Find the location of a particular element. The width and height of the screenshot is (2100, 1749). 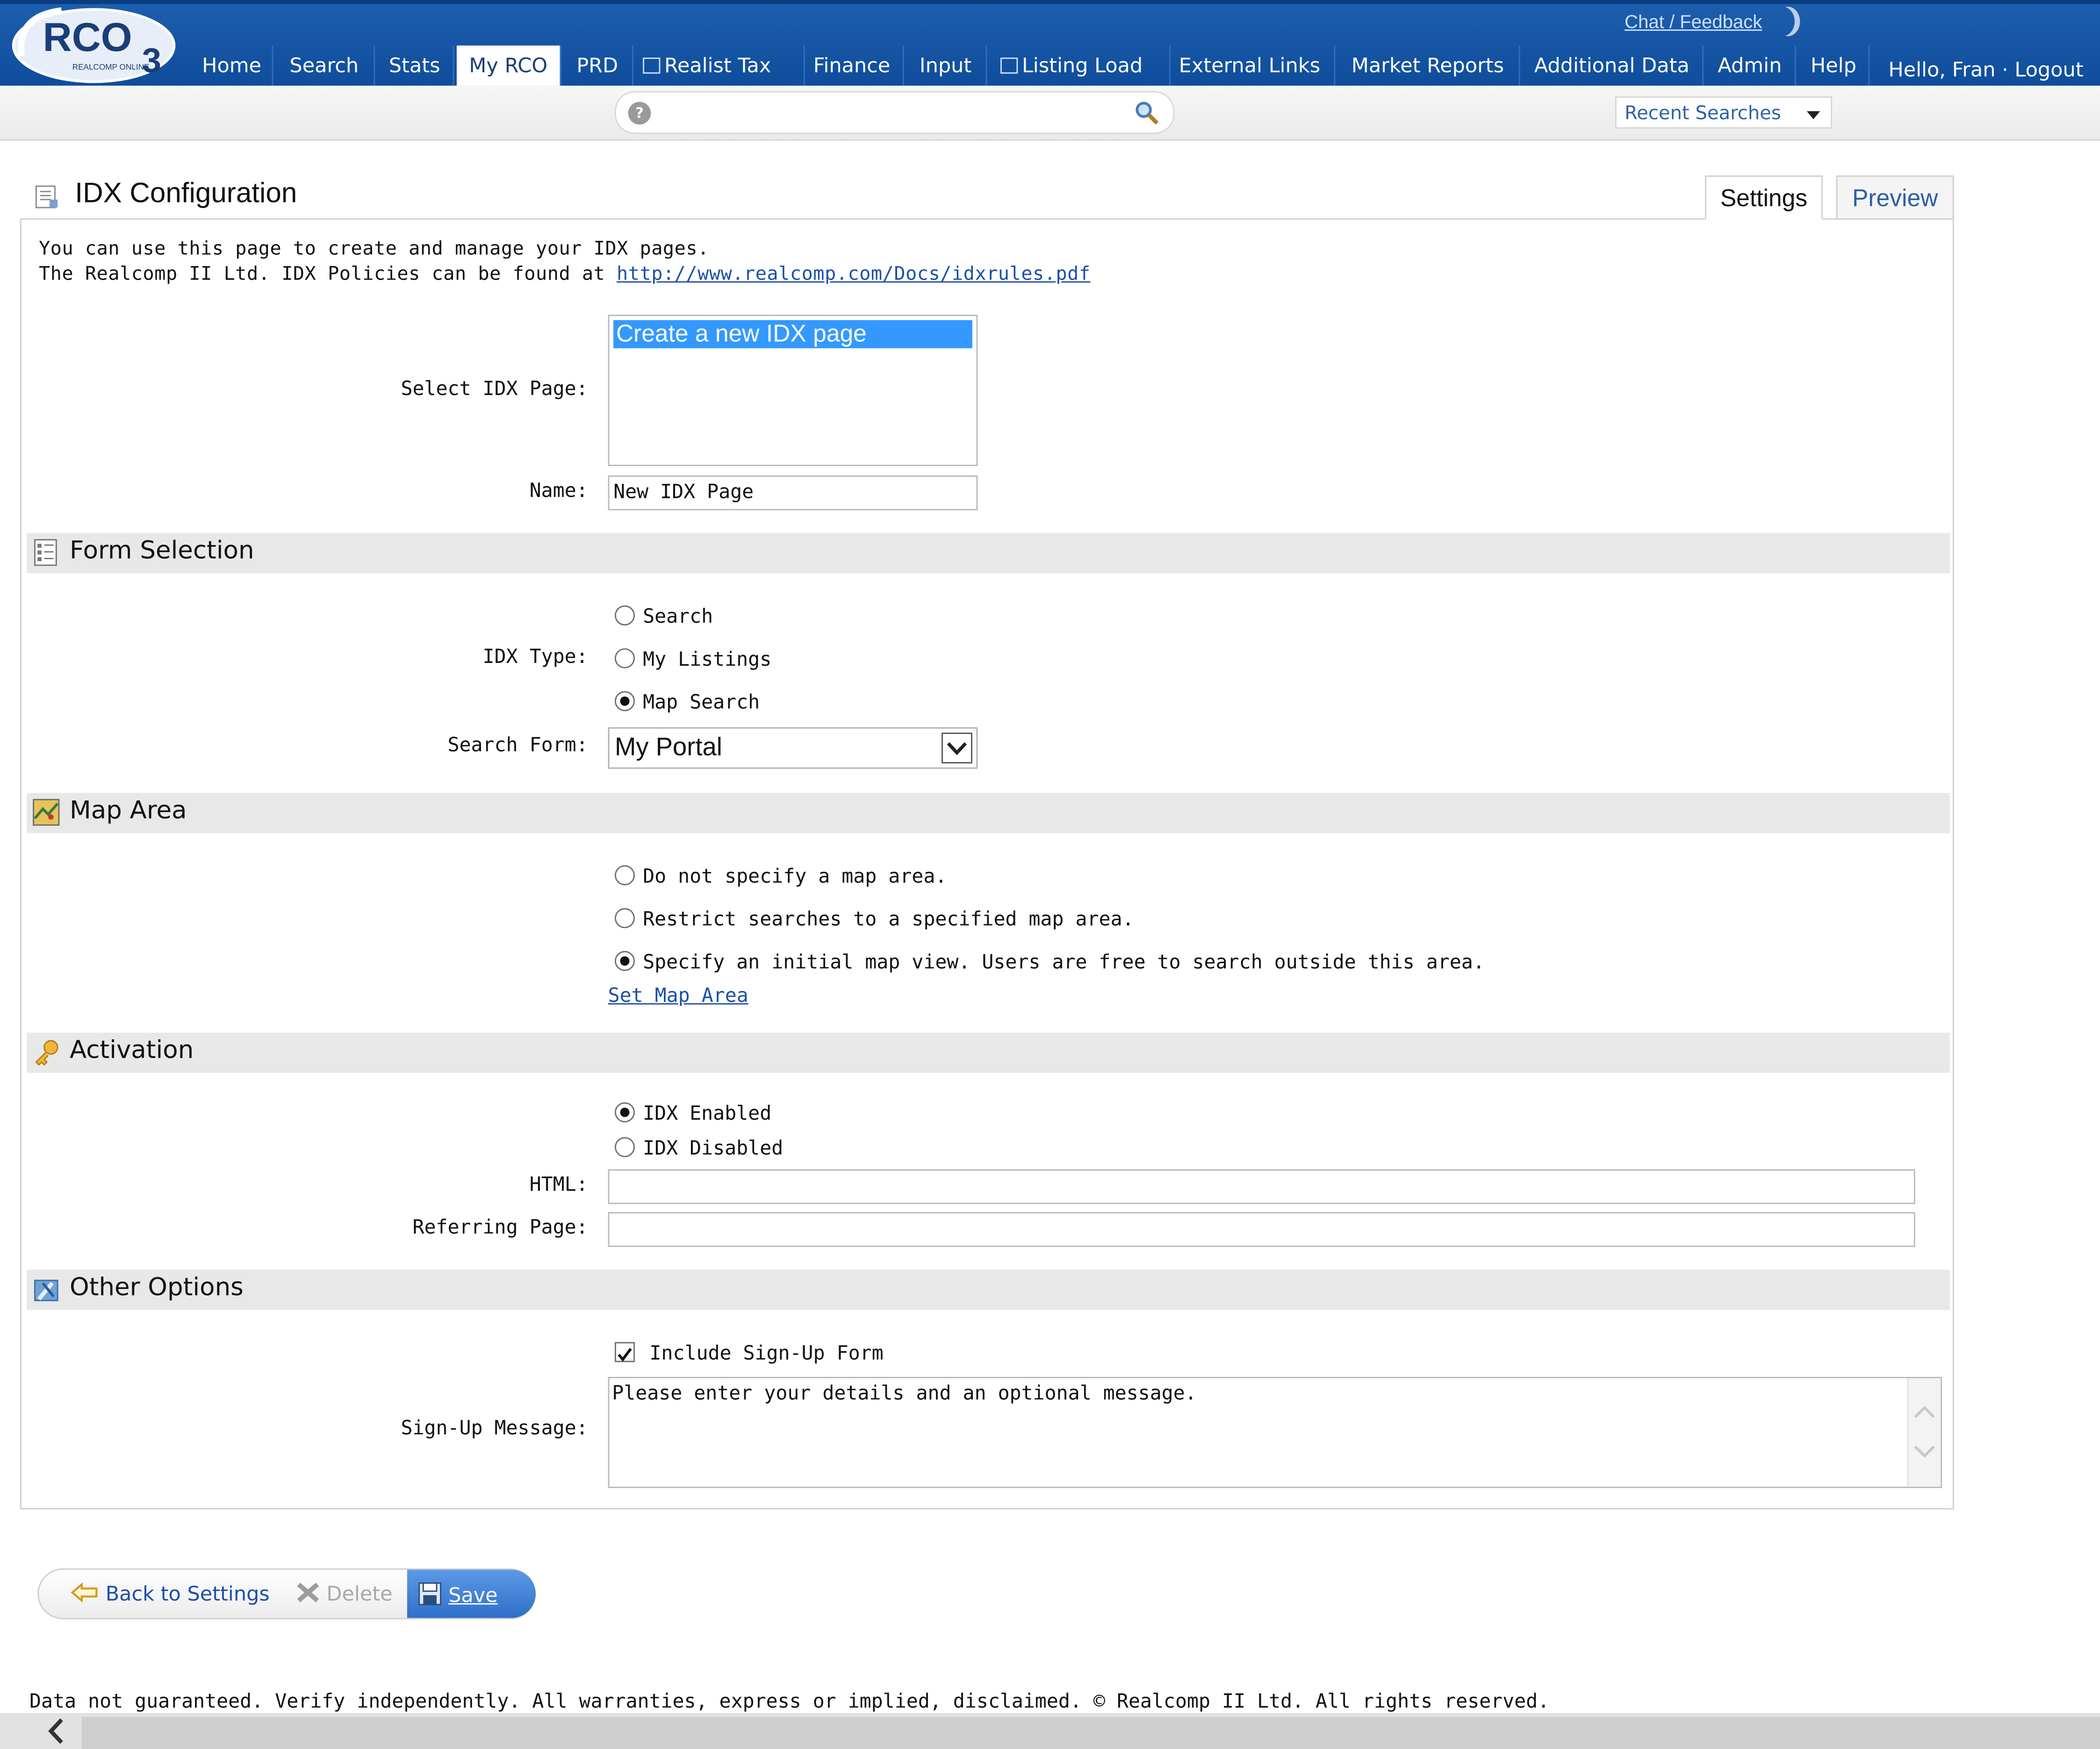

svg-text: 3 is located at coordinates (151, 60).